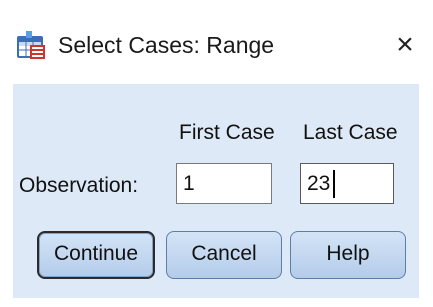  What do you see at coordinates (96, 255) in the screenshot?
I see `continue-button: Continue` at bounding box center [96, 255].